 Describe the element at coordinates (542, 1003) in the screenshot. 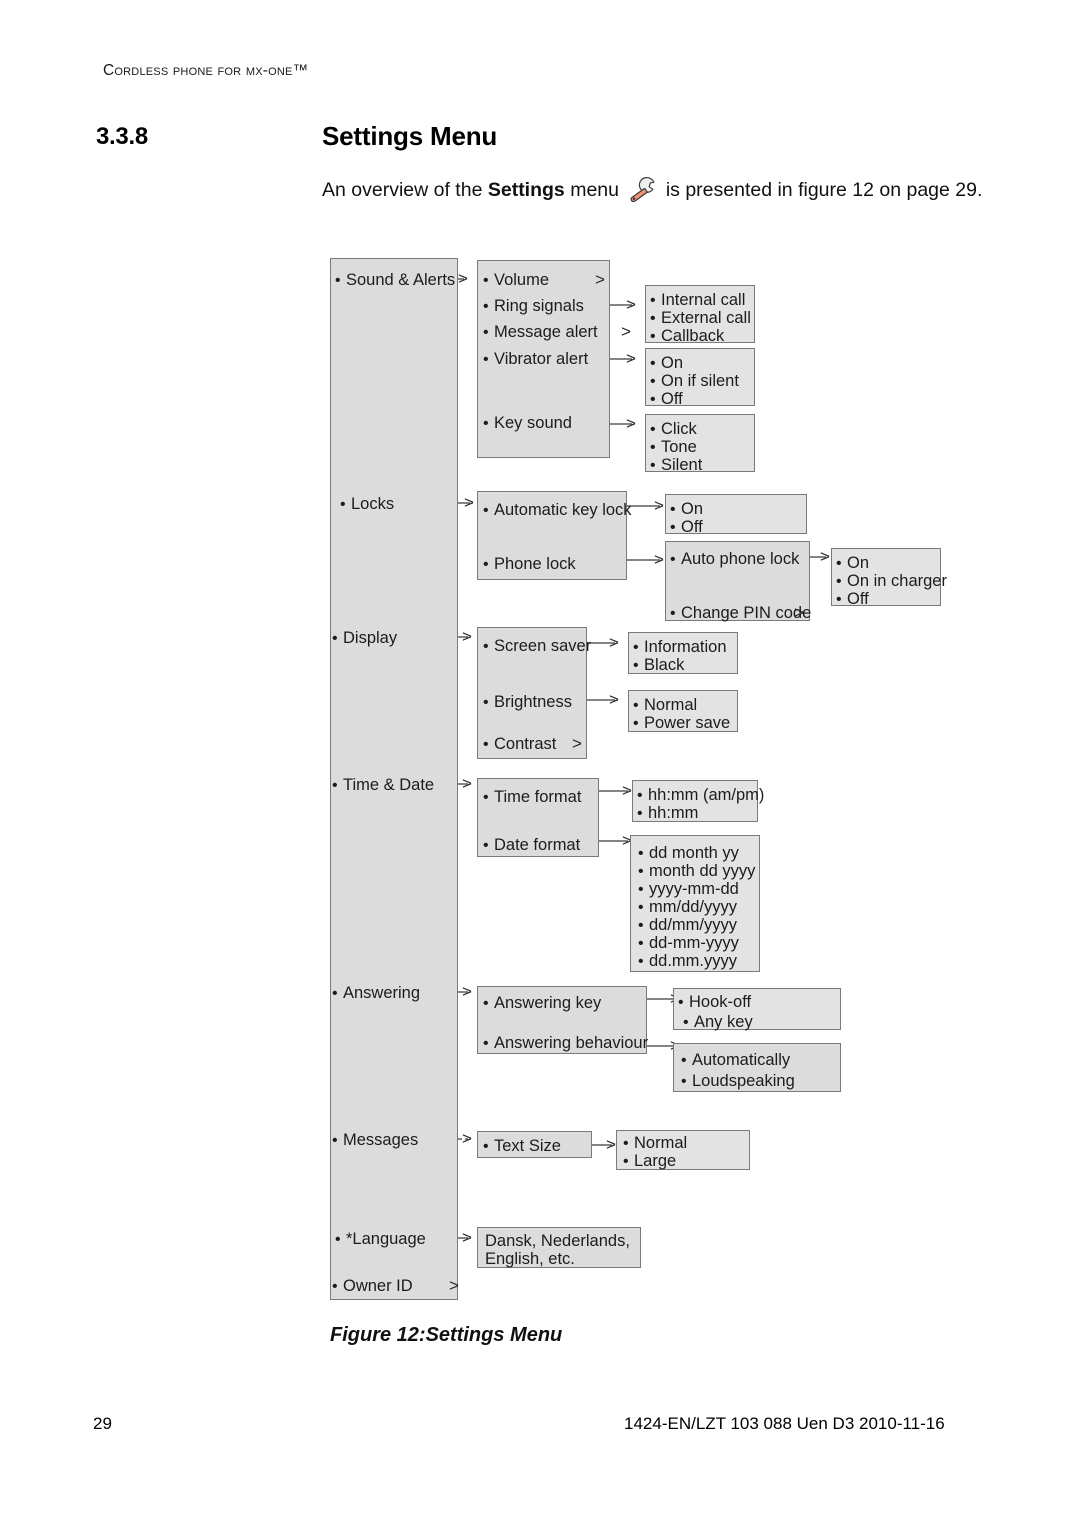

I see `submenu-item-answering-key: Answering key` at that location.